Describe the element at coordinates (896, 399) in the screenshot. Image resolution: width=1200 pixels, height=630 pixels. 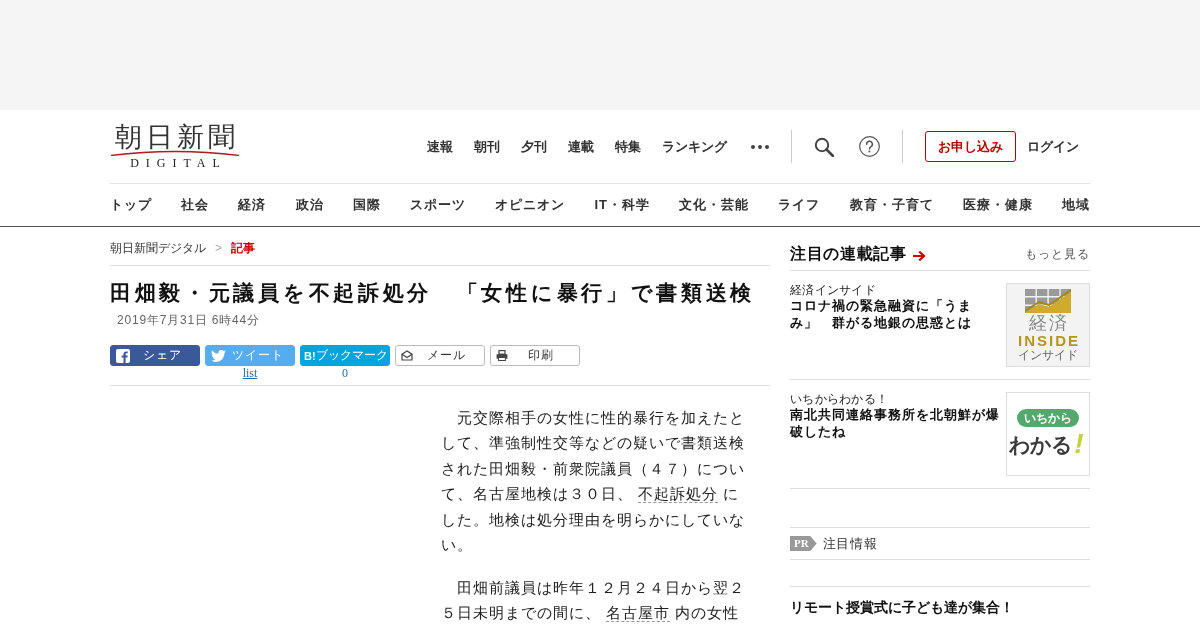
I see `series-label: いちからわかる！` at that location.